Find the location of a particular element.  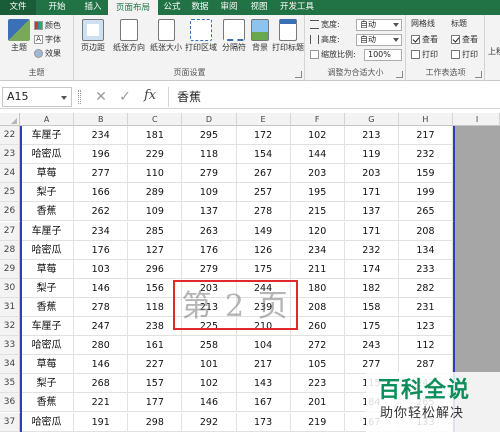

number-cell: 167 is located at coordinates (263, 403).